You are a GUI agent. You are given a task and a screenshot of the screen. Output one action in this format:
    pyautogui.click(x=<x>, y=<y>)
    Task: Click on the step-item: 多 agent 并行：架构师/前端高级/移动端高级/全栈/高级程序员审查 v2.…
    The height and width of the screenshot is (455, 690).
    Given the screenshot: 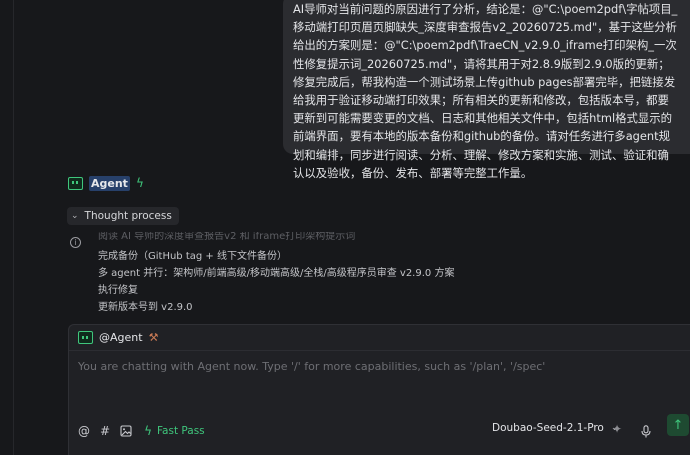 What is the action you would take?
    pyautogui.click(x=276, y=273)
    